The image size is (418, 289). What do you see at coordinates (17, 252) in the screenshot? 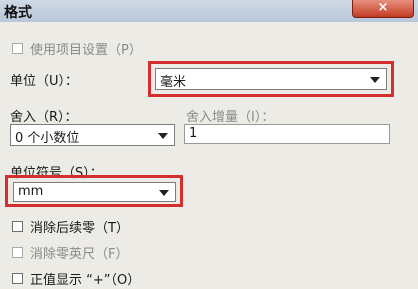
I see `suppress-zero-feet-checkbox` at bounding box center [17, 252].